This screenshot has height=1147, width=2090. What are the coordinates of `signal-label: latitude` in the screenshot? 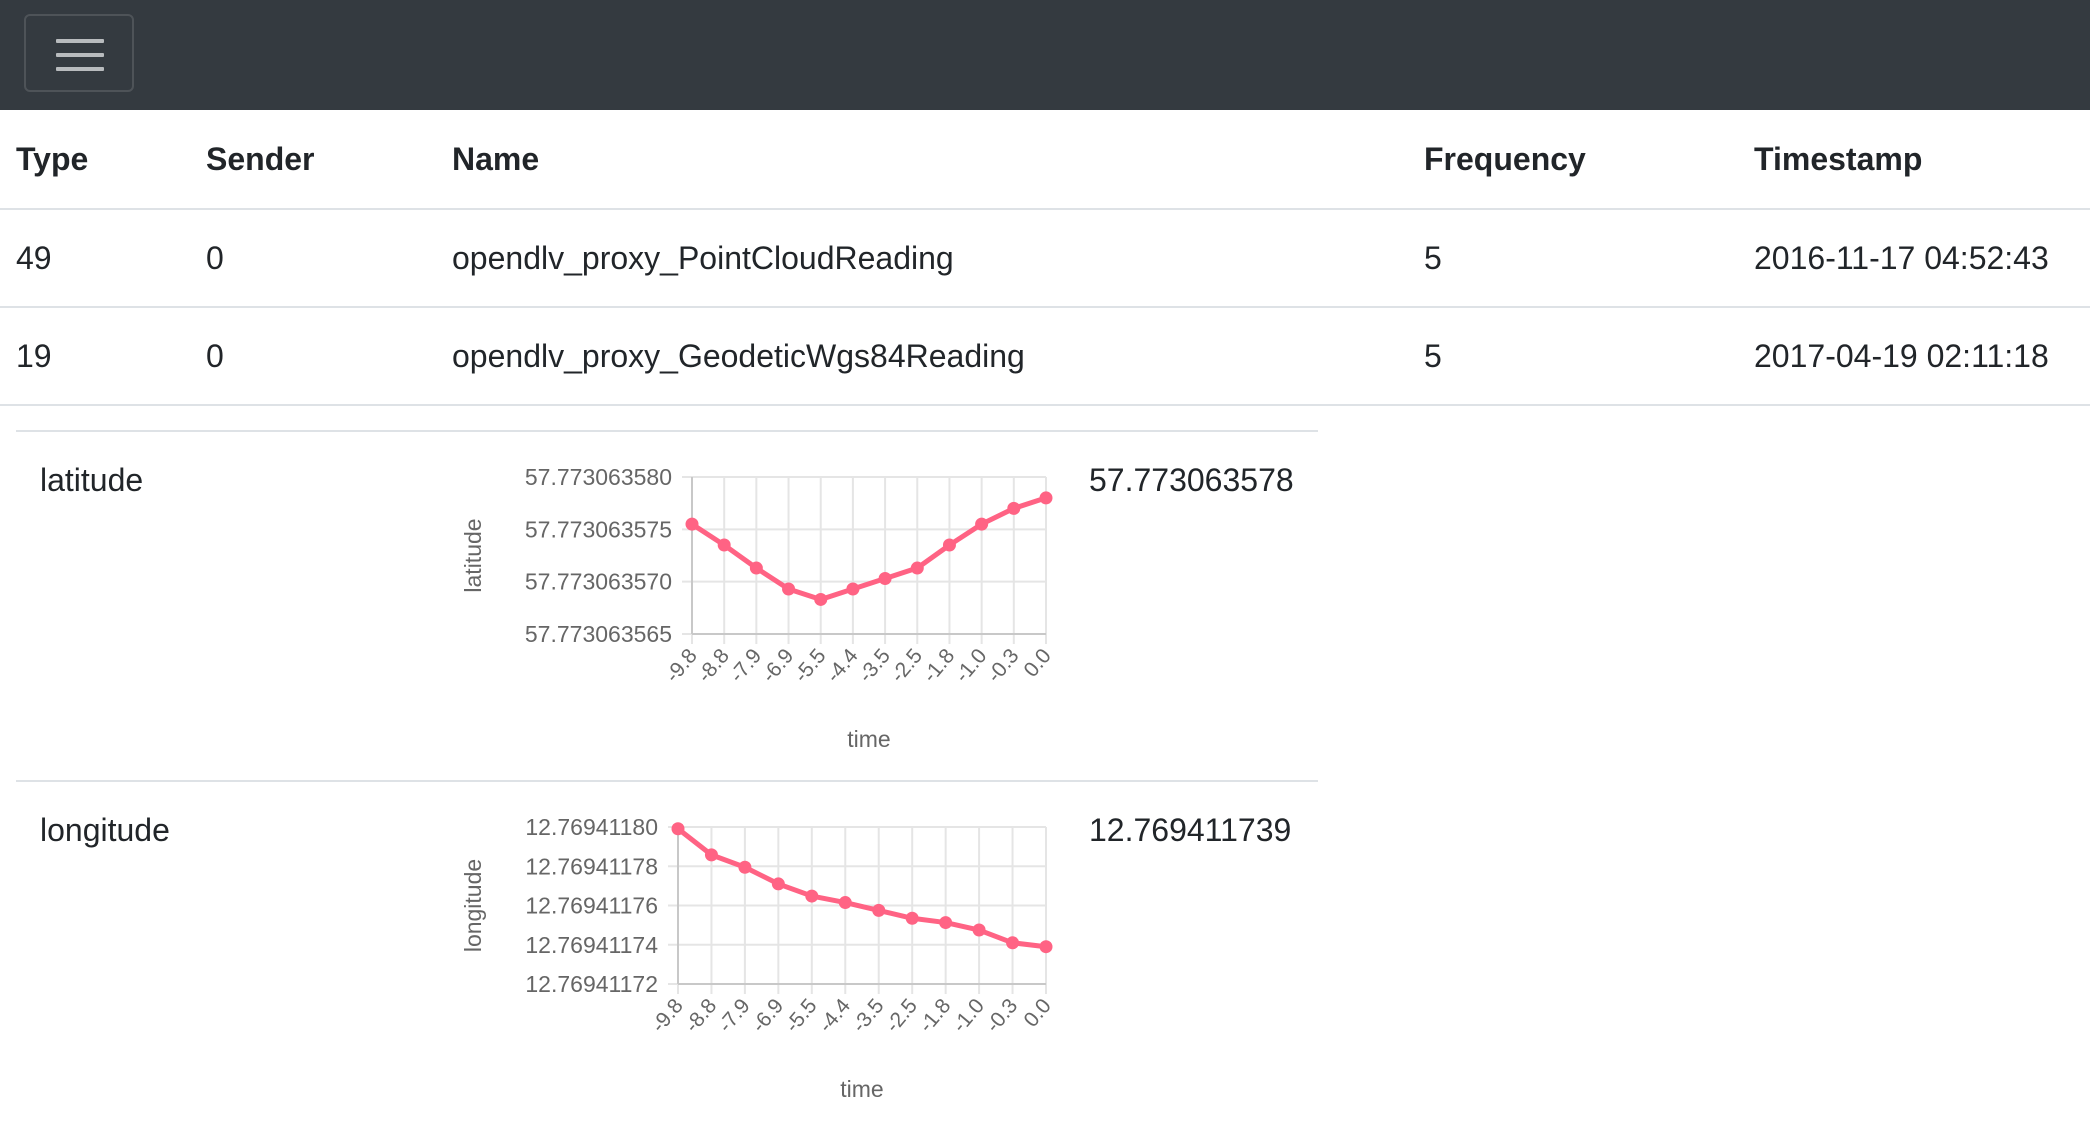 It's located at (92, 480).